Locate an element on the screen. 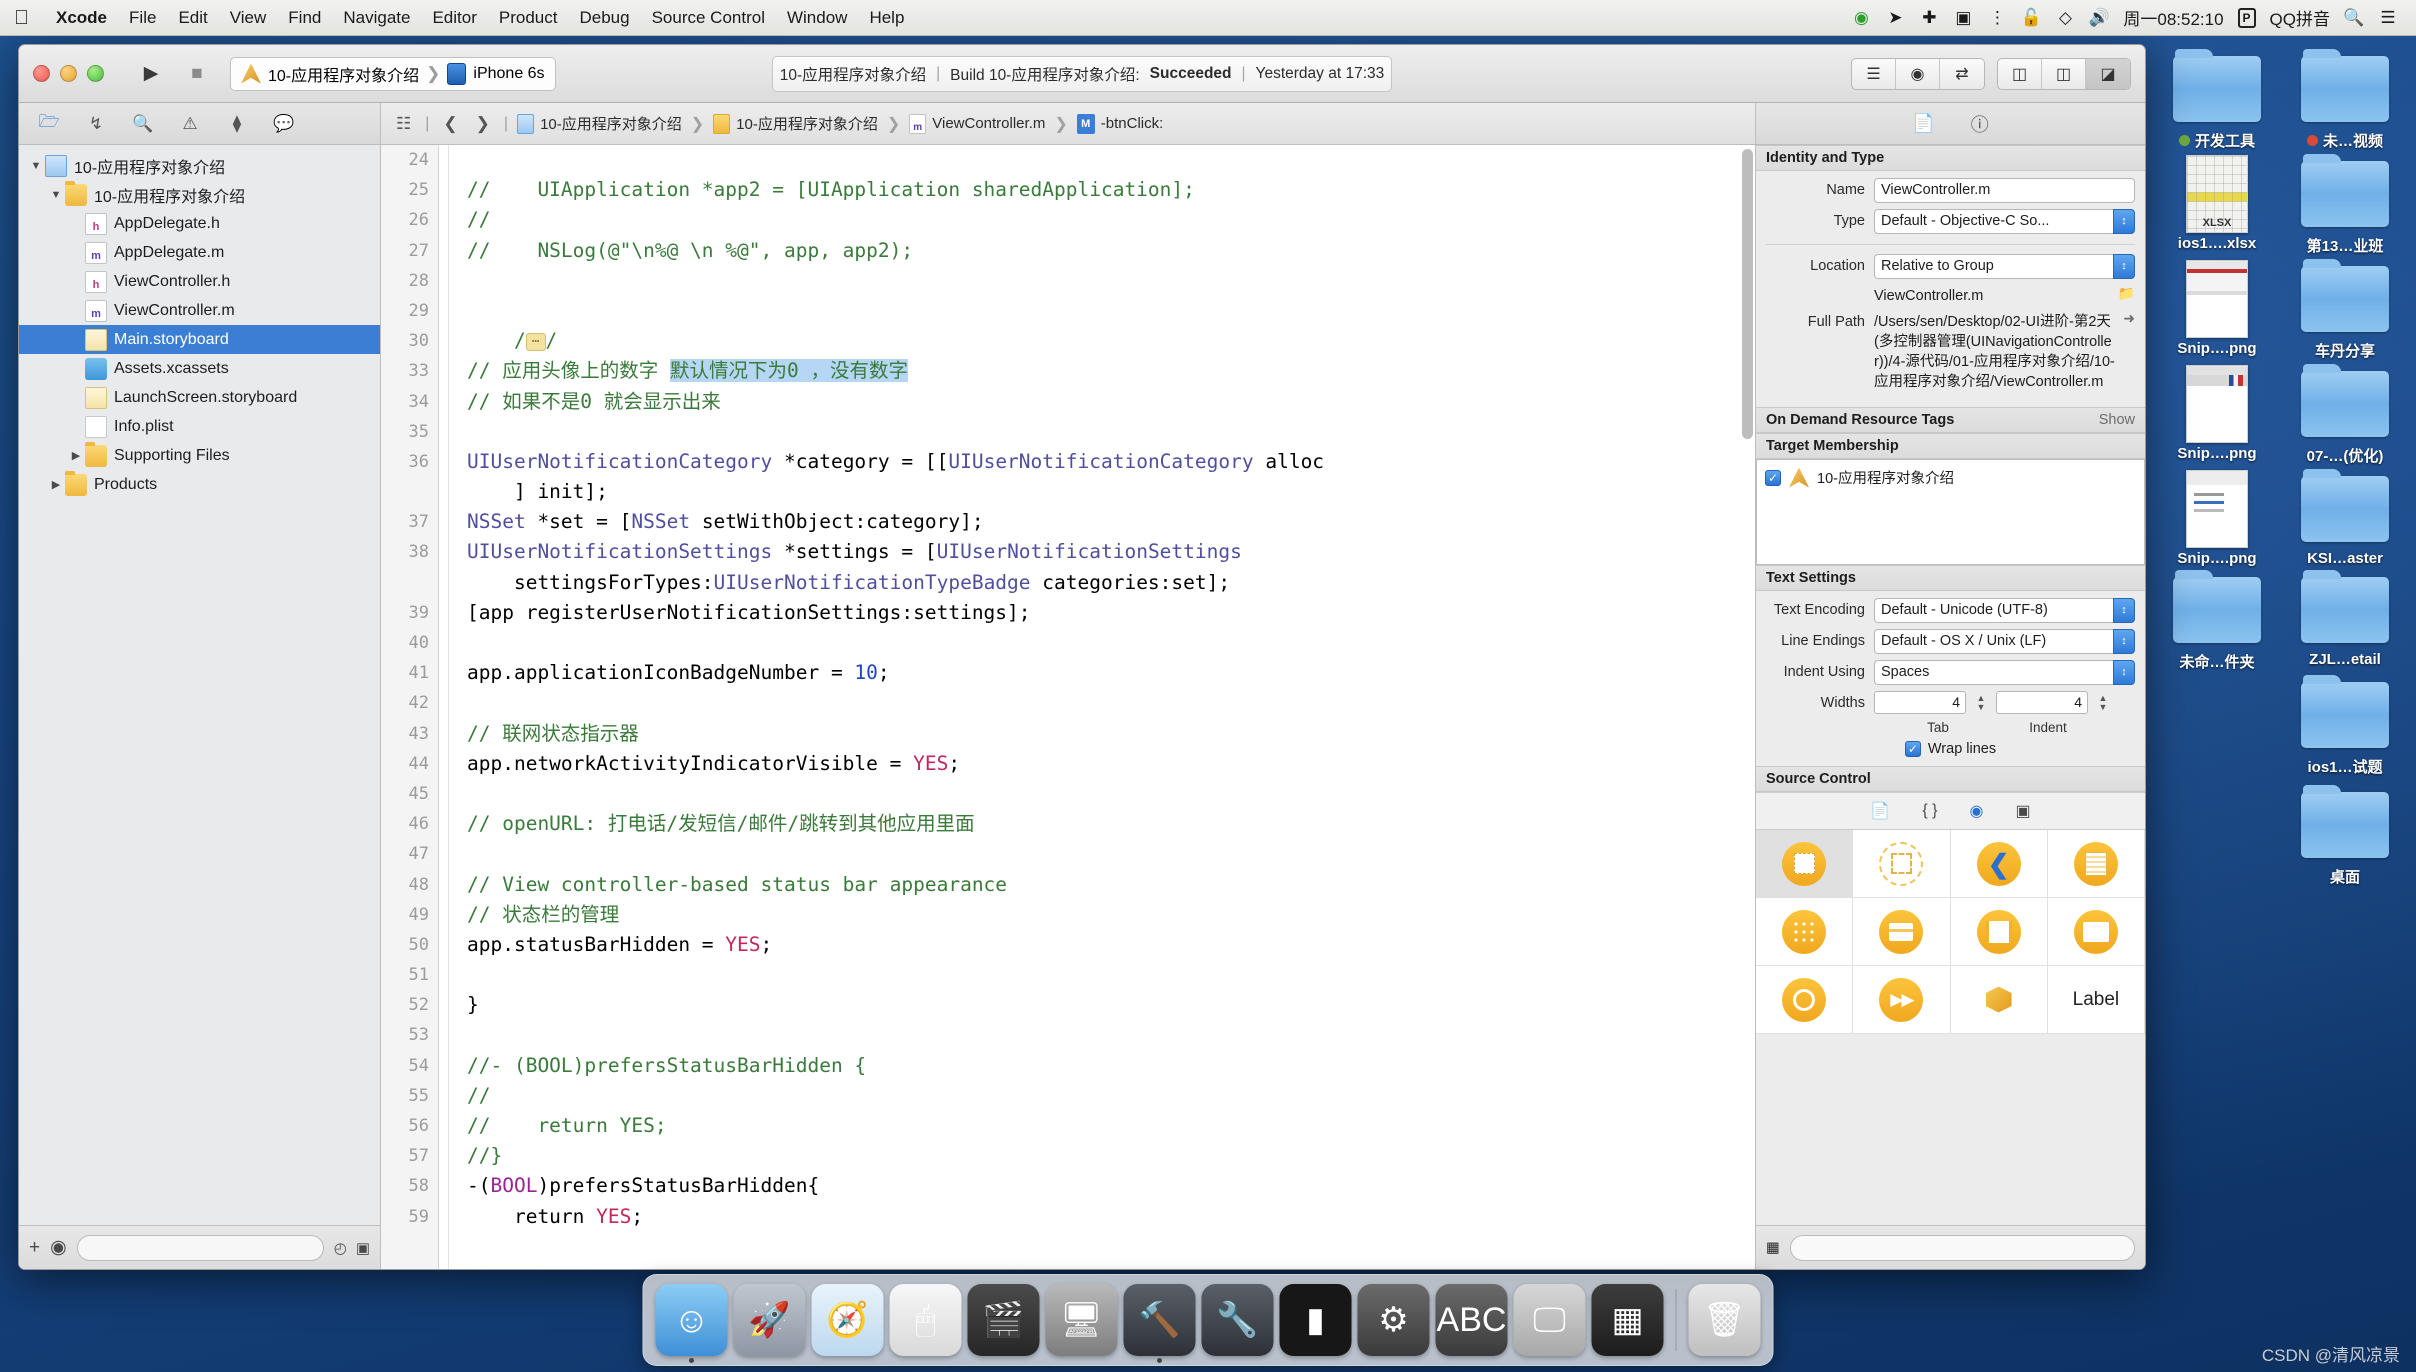 The width and height of the screenshot is (2416, 1372). wrap-lines-checkbox: ✓ is located at coordinates (1912, 749).